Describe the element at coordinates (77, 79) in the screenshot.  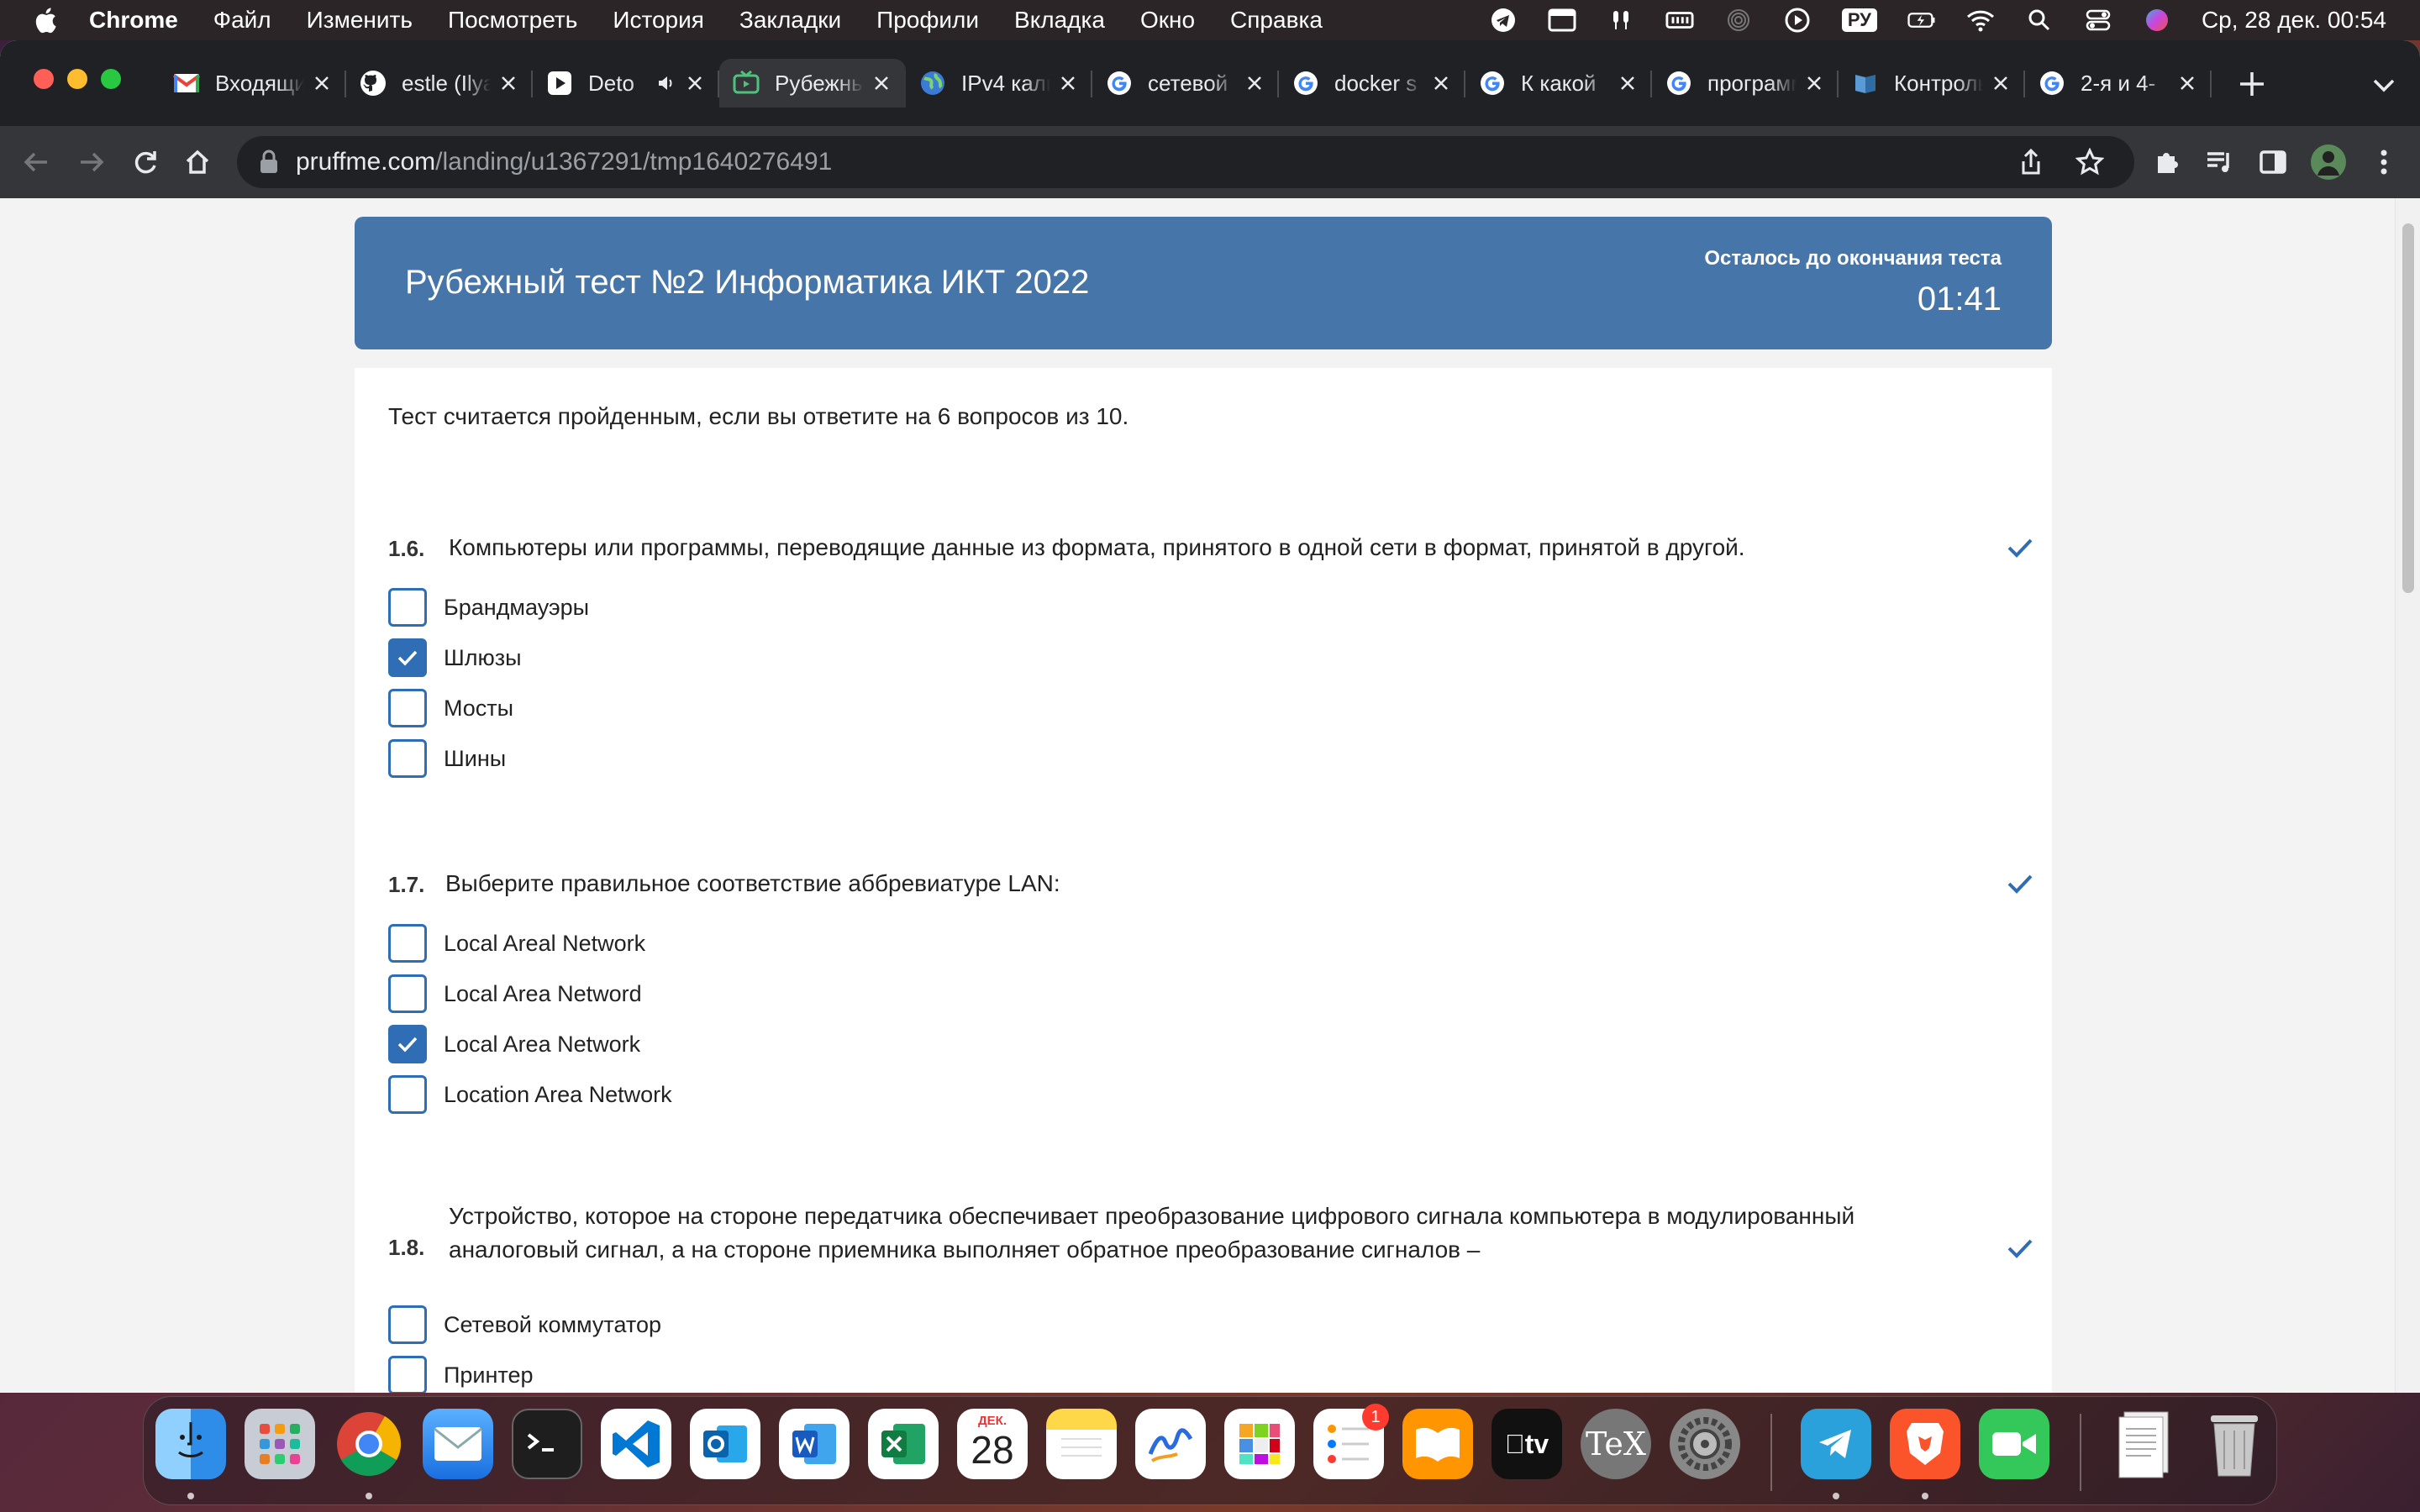
I see `minimize-window-button` at that location.